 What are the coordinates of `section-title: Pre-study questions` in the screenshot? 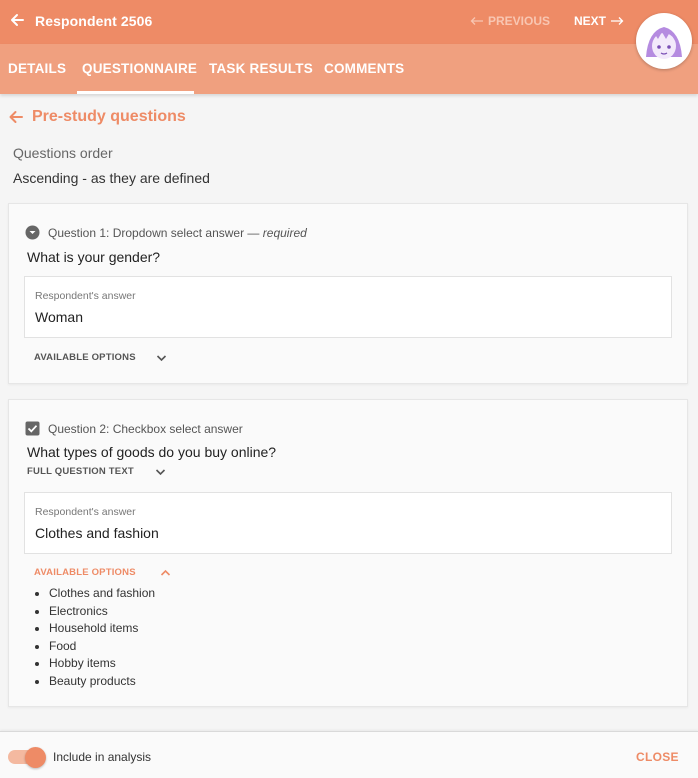 It's located at (109, 116).